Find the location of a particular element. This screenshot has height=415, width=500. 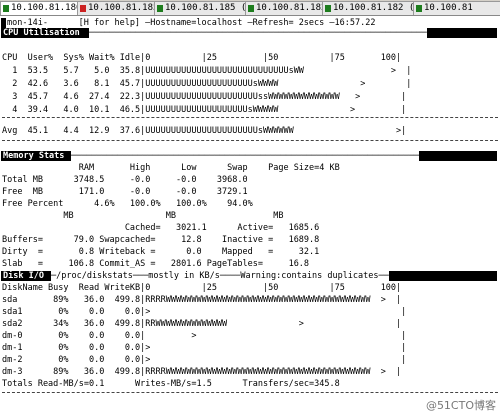

session-tab-2: 10.100.81.185 is located at coordinates (121, 8).